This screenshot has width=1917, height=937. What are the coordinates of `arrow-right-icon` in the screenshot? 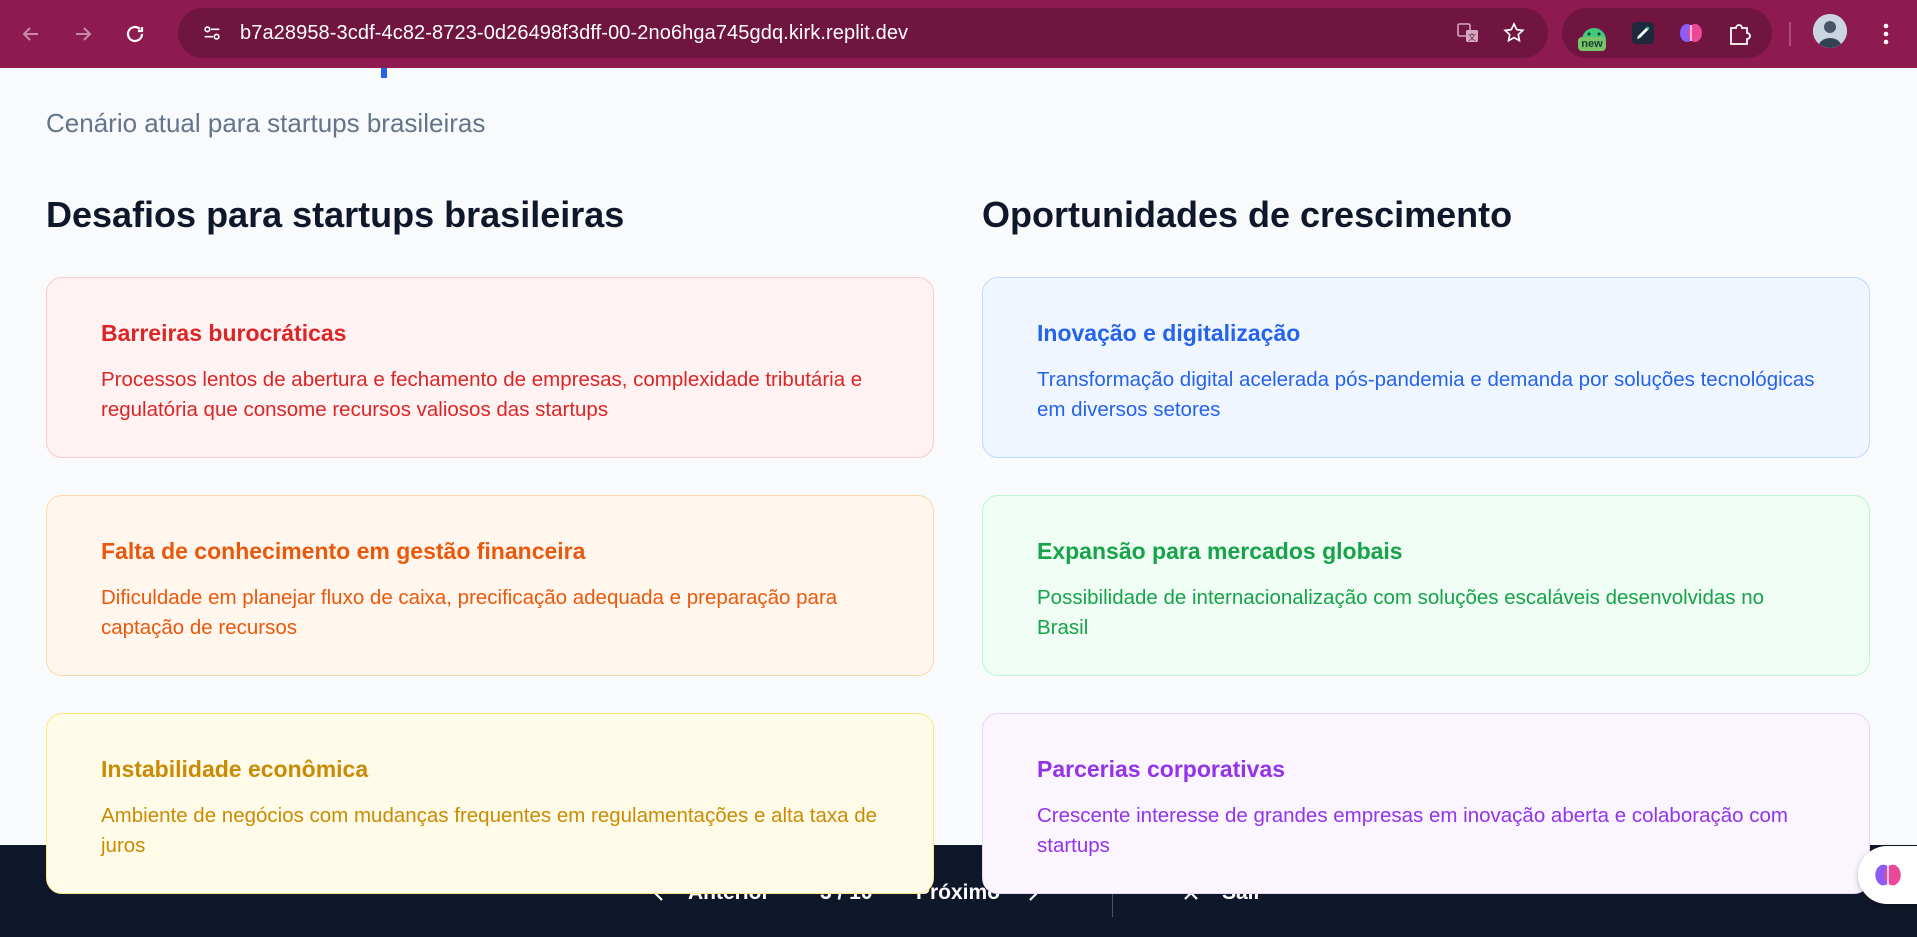 It's located at (84, 34).